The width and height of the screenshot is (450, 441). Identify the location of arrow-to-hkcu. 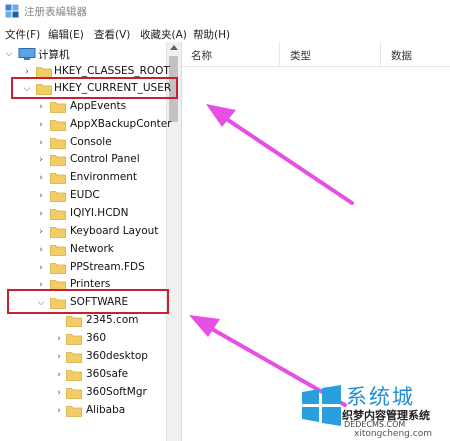
(280, 154).